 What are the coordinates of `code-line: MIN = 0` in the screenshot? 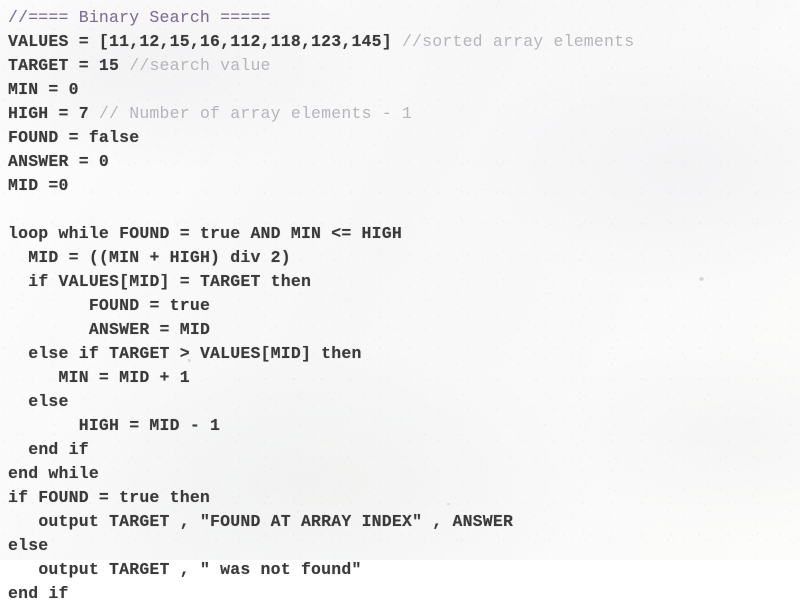 It's located at (404, 90).